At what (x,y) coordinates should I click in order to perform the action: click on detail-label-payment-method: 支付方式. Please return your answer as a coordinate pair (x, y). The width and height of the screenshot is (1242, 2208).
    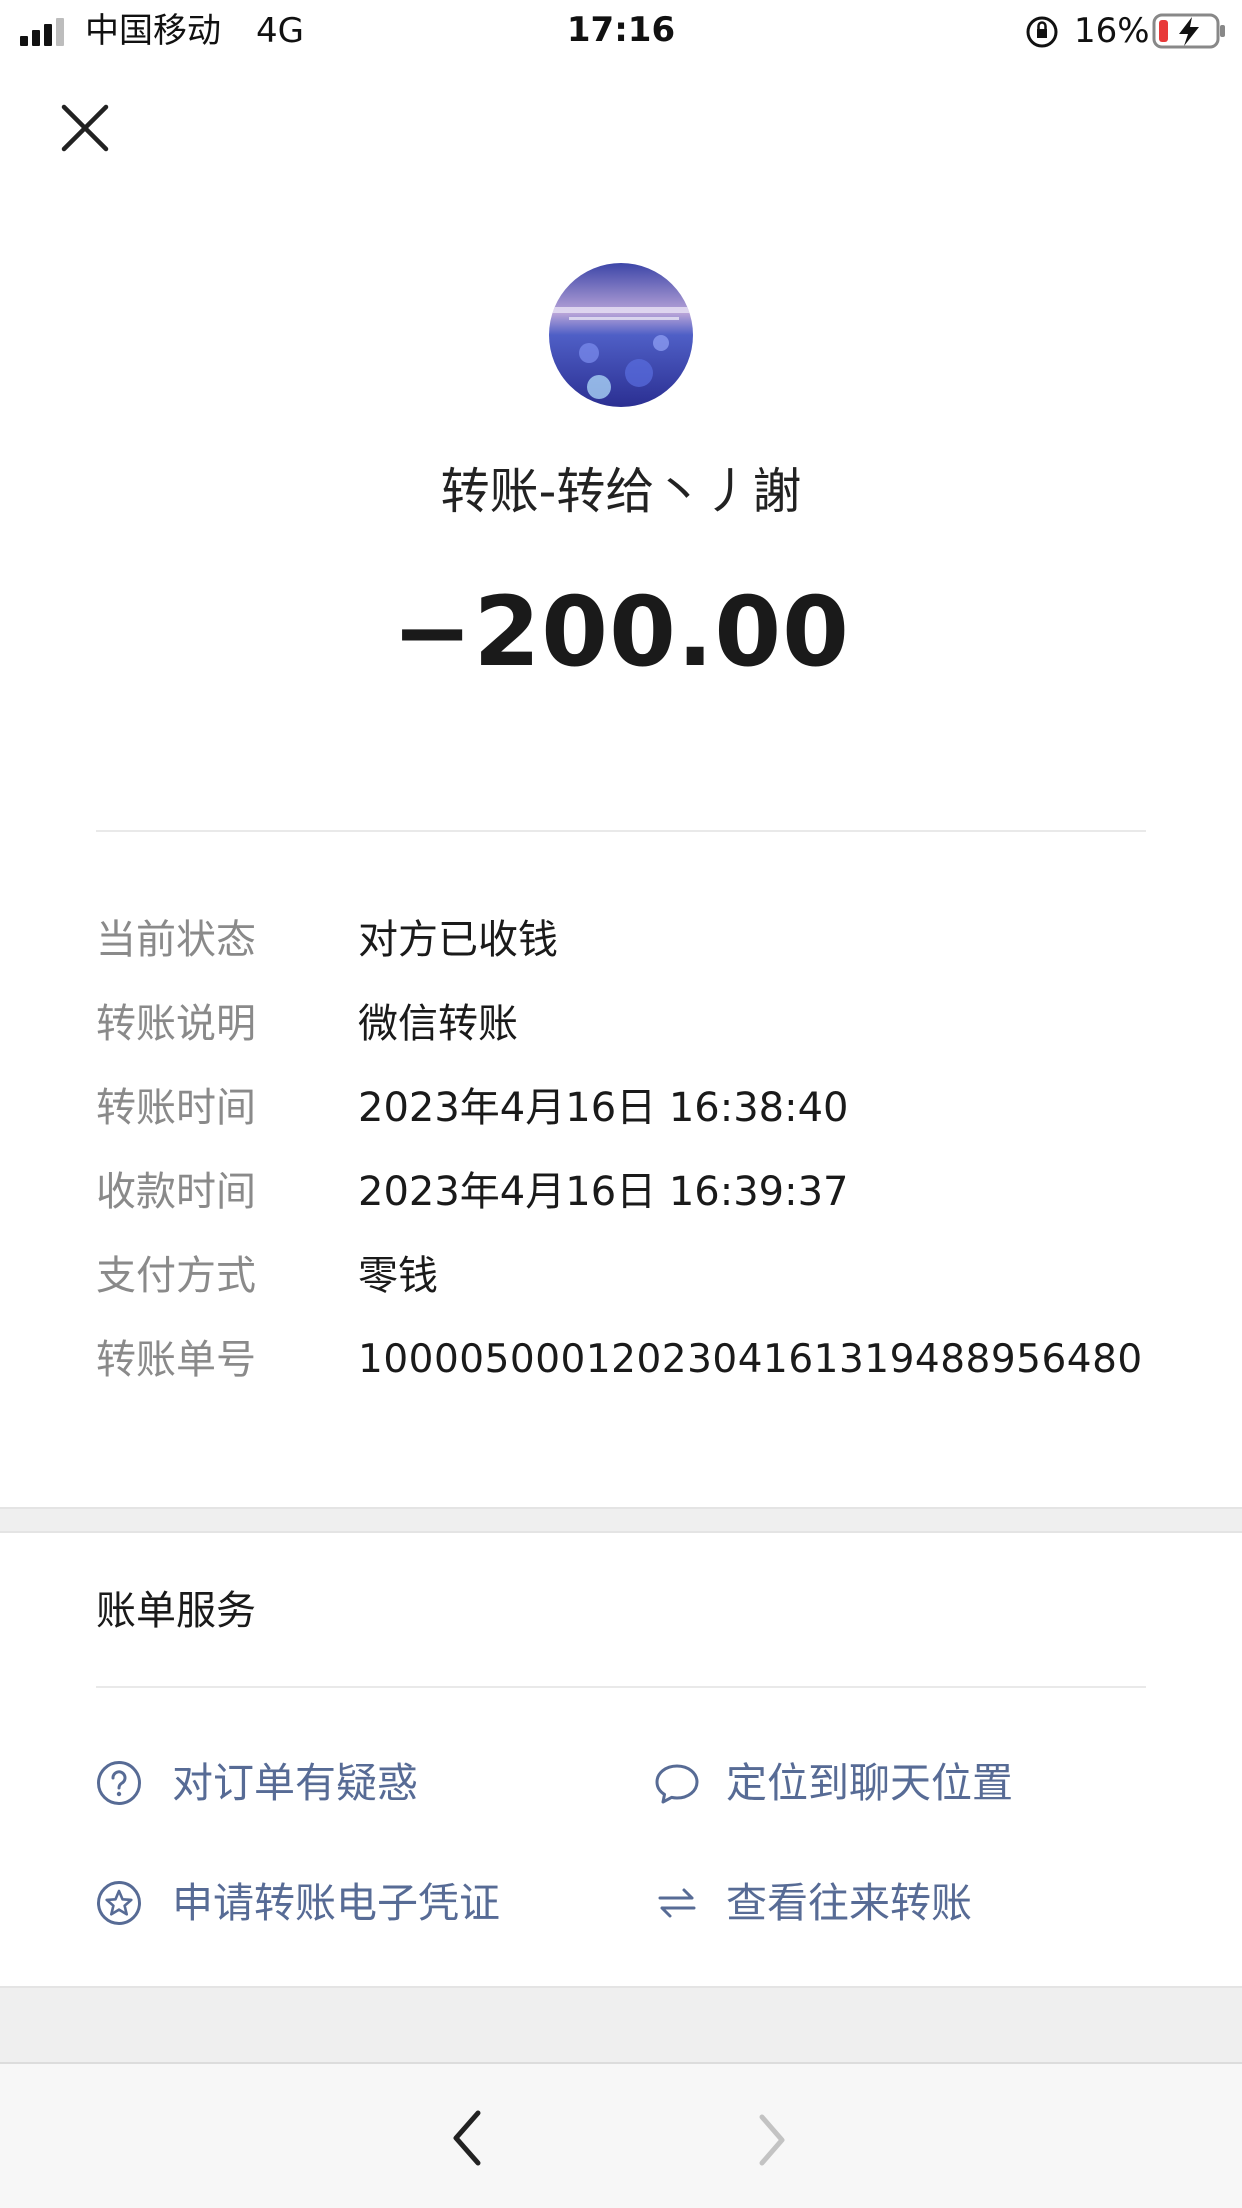
    Looking at the image, I should click on (176, 1276).